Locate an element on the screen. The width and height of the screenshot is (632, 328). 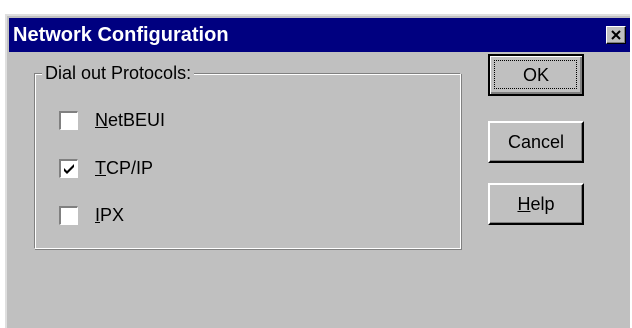
ipx-label: IPX is located at coordinates (109, 215).